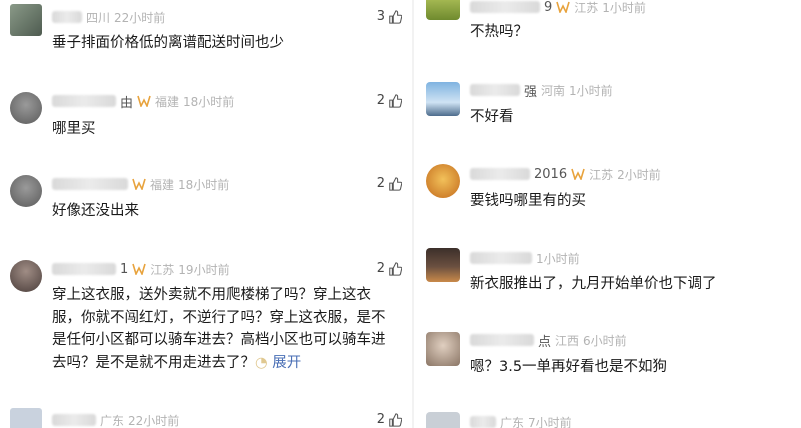  I want to click on comment-time: 2小时前, so click(639, 174).